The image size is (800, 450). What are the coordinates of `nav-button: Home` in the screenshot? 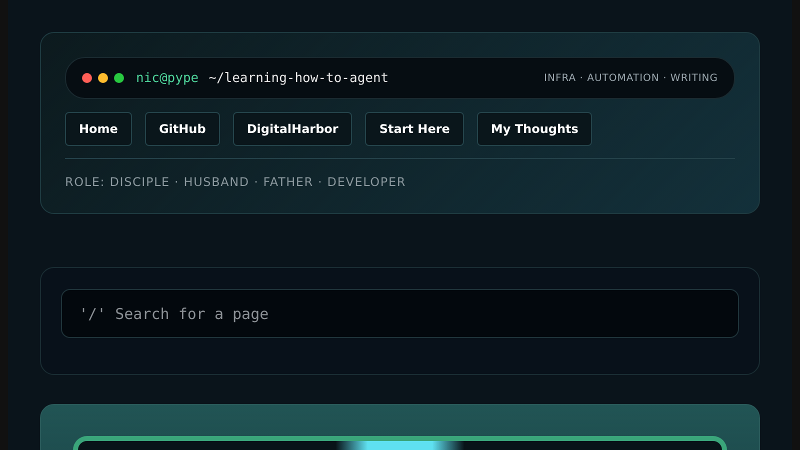 It's located at (98, 129).